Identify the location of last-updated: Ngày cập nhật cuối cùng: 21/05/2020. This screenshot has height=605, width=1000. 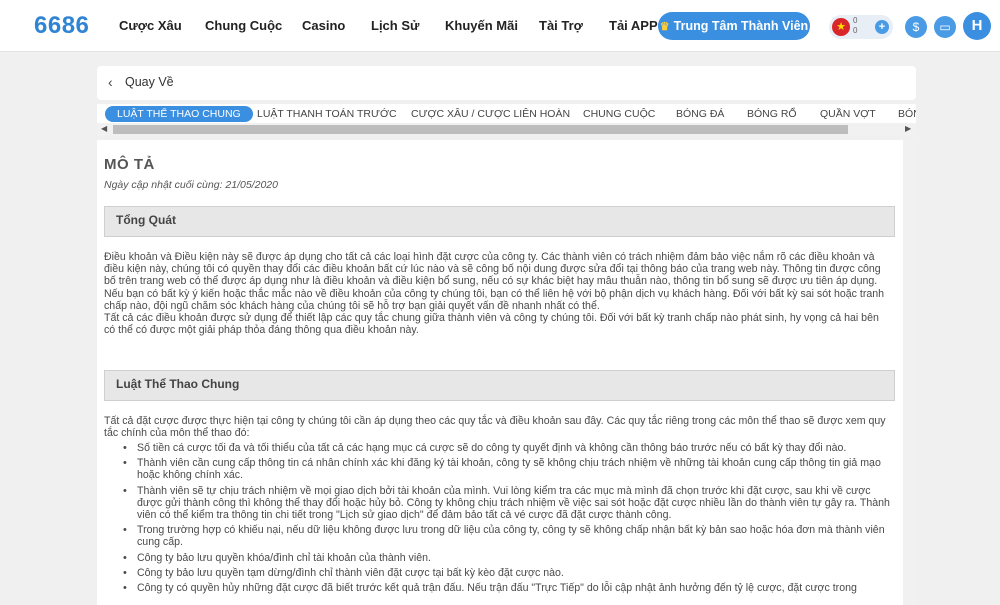
(191, 185).